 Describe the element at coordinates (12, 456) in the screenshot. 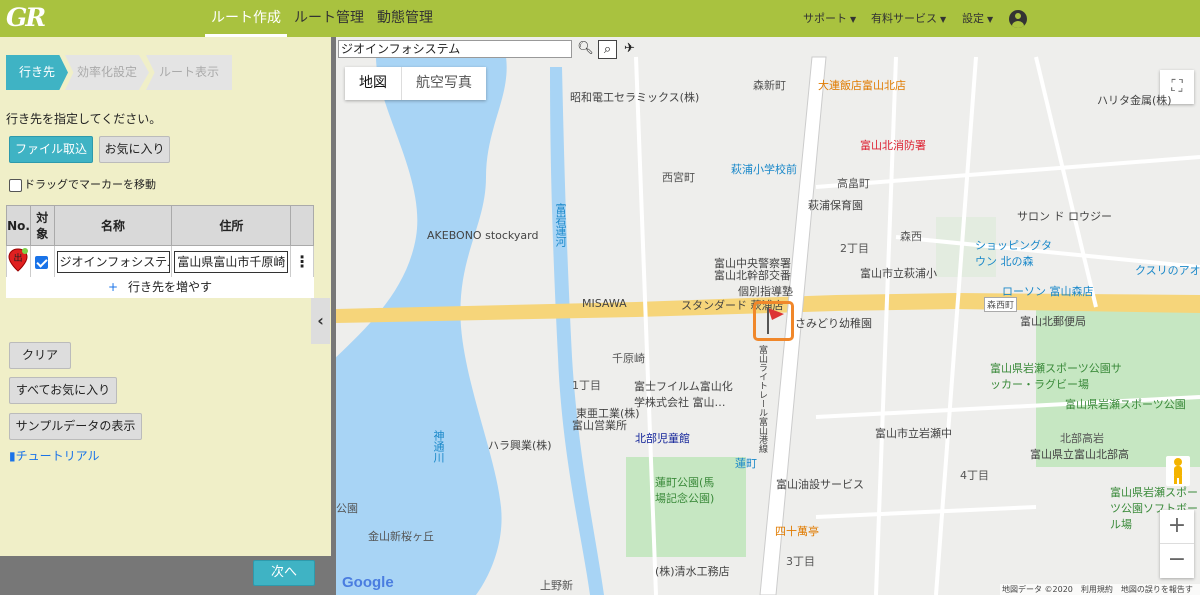

I see `book-icon: ▮` at that location.